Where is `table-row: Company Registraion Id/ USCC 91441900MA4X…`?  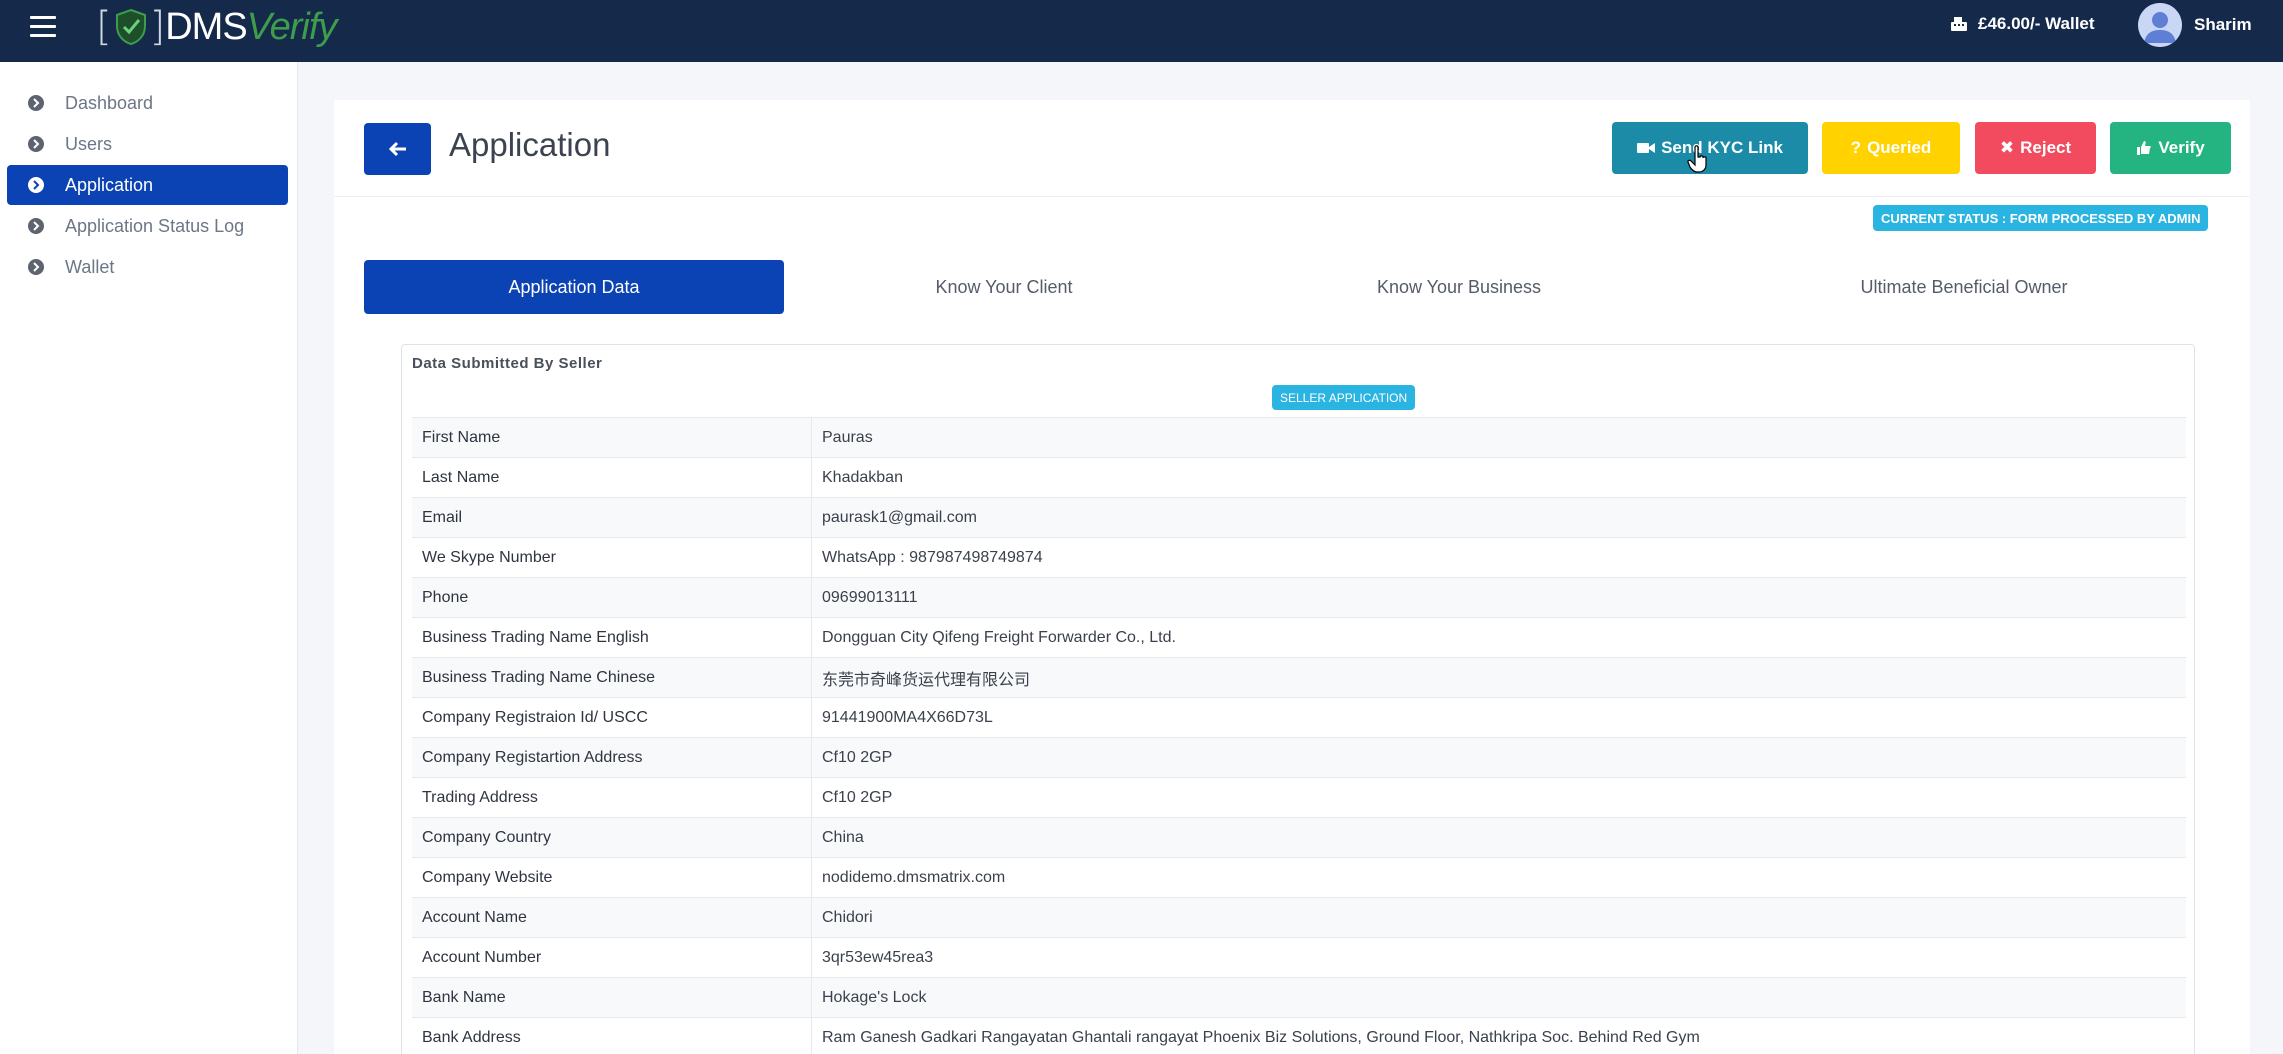
table-row: Company Registraion Id/ USCC 91441900MA4X… is located at coordinates (1299, 717).